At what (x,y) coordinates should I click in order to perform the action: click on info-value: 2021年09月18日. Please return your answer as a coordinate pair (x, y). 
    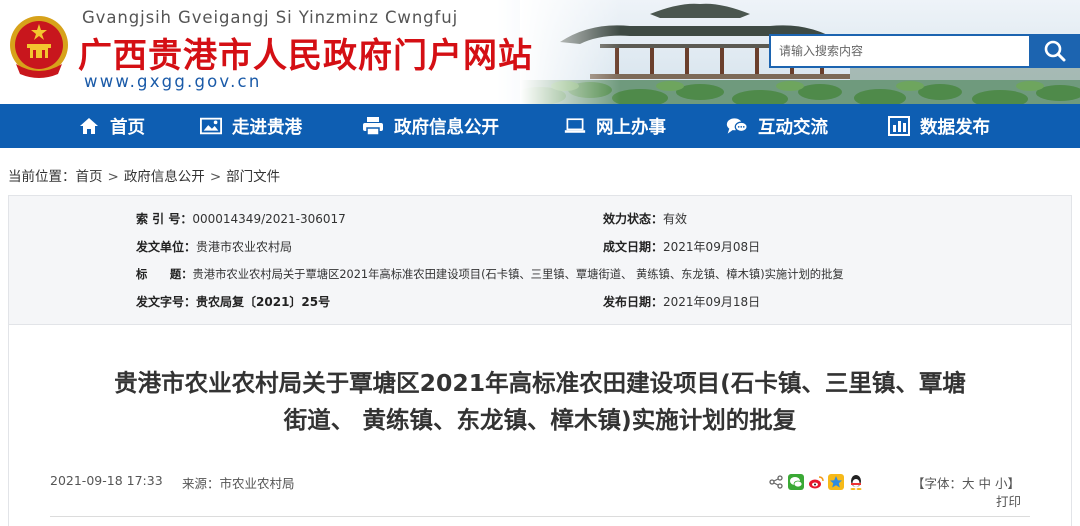
    Looking at the image, I should click on (712, 302).